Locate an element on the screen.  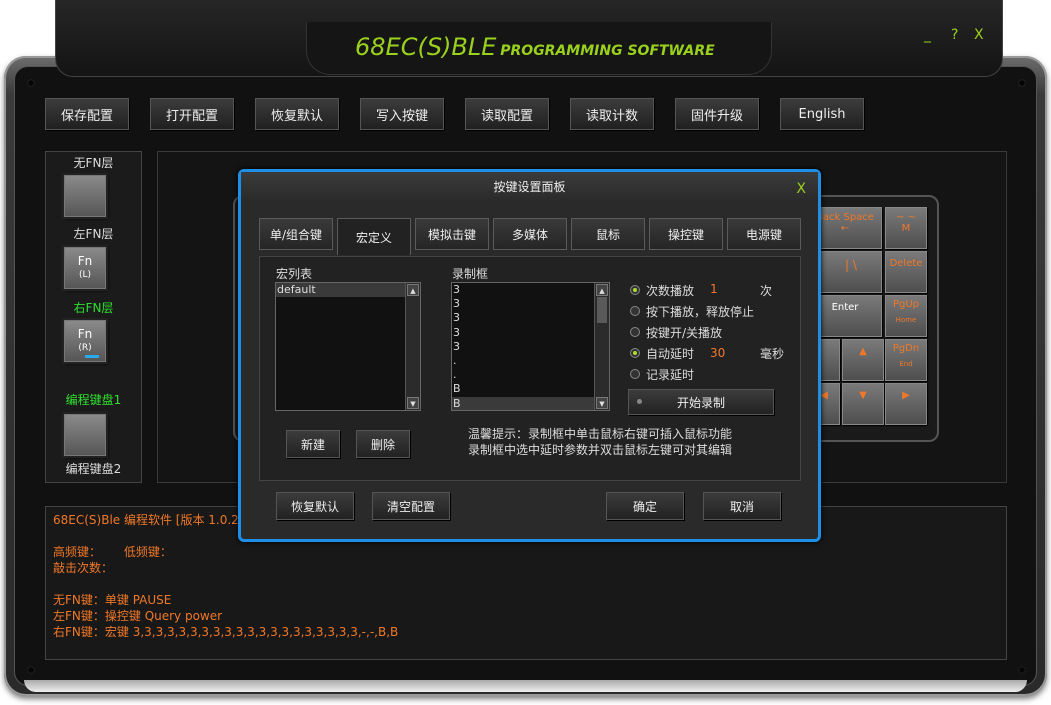
count-play-radio is located at coordinates (635, 290).